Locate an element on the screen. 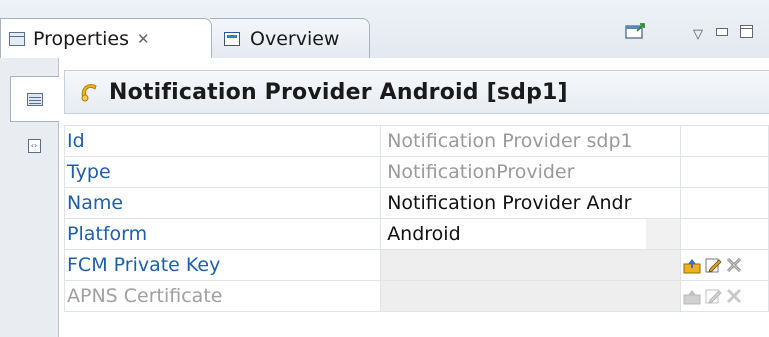 Image resolution: width=769 pixels, height=337 pixels. minimize-icon is located at coordinates (722, 32).